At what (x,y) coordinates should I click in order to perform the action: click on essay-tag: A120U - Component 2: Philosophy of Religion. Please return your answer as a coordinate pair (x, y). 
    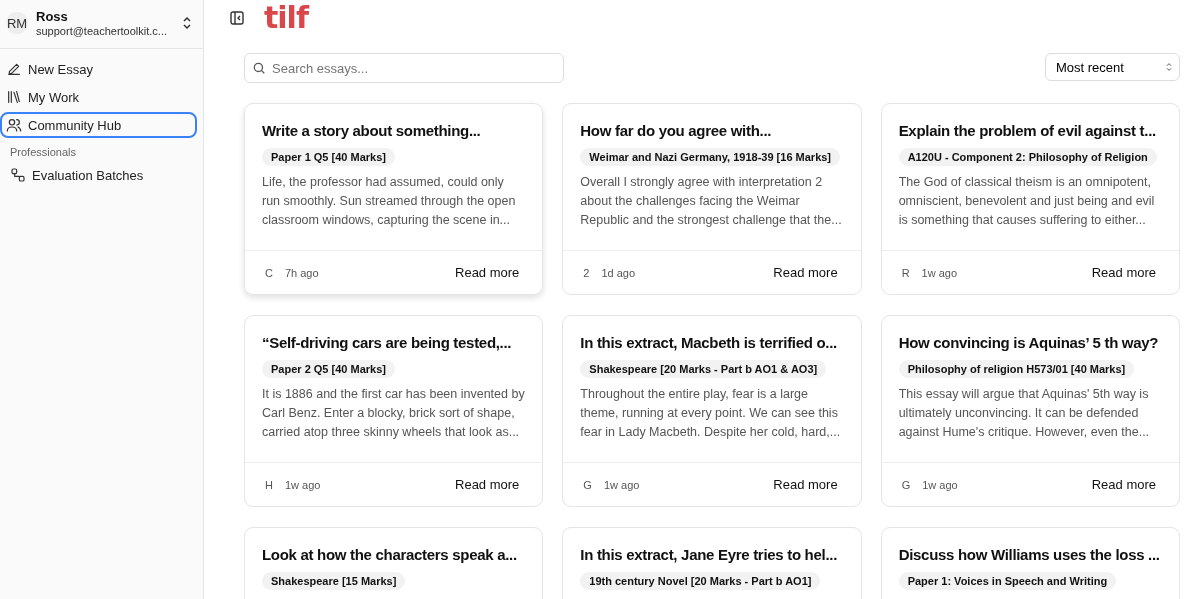
    Looking at the image, I should click on (1027, 157).